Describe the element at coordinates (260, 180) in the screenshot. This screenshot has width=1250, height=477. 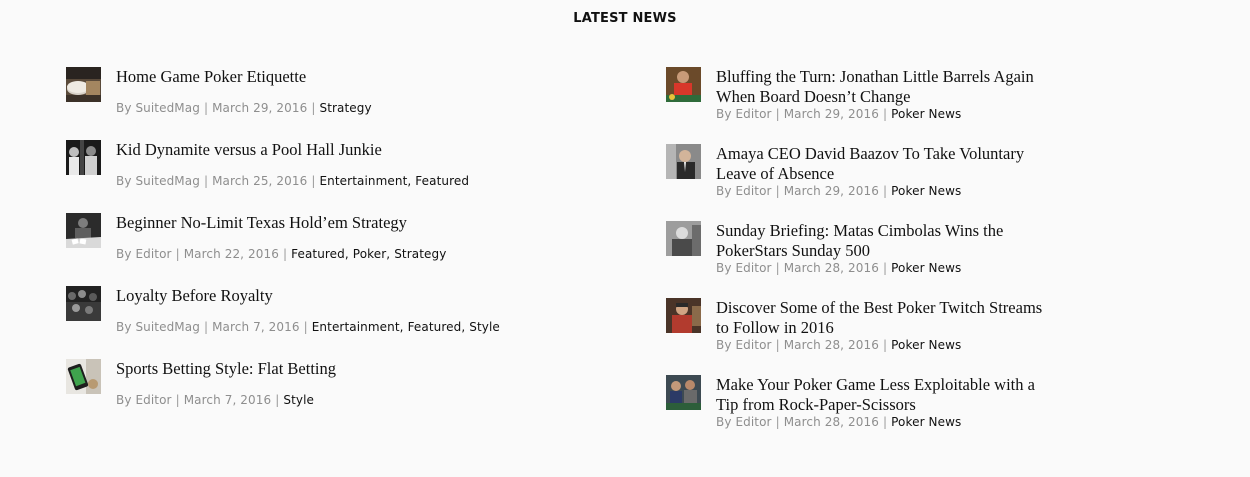
I see `article-date: March 25, 2016` at that location.